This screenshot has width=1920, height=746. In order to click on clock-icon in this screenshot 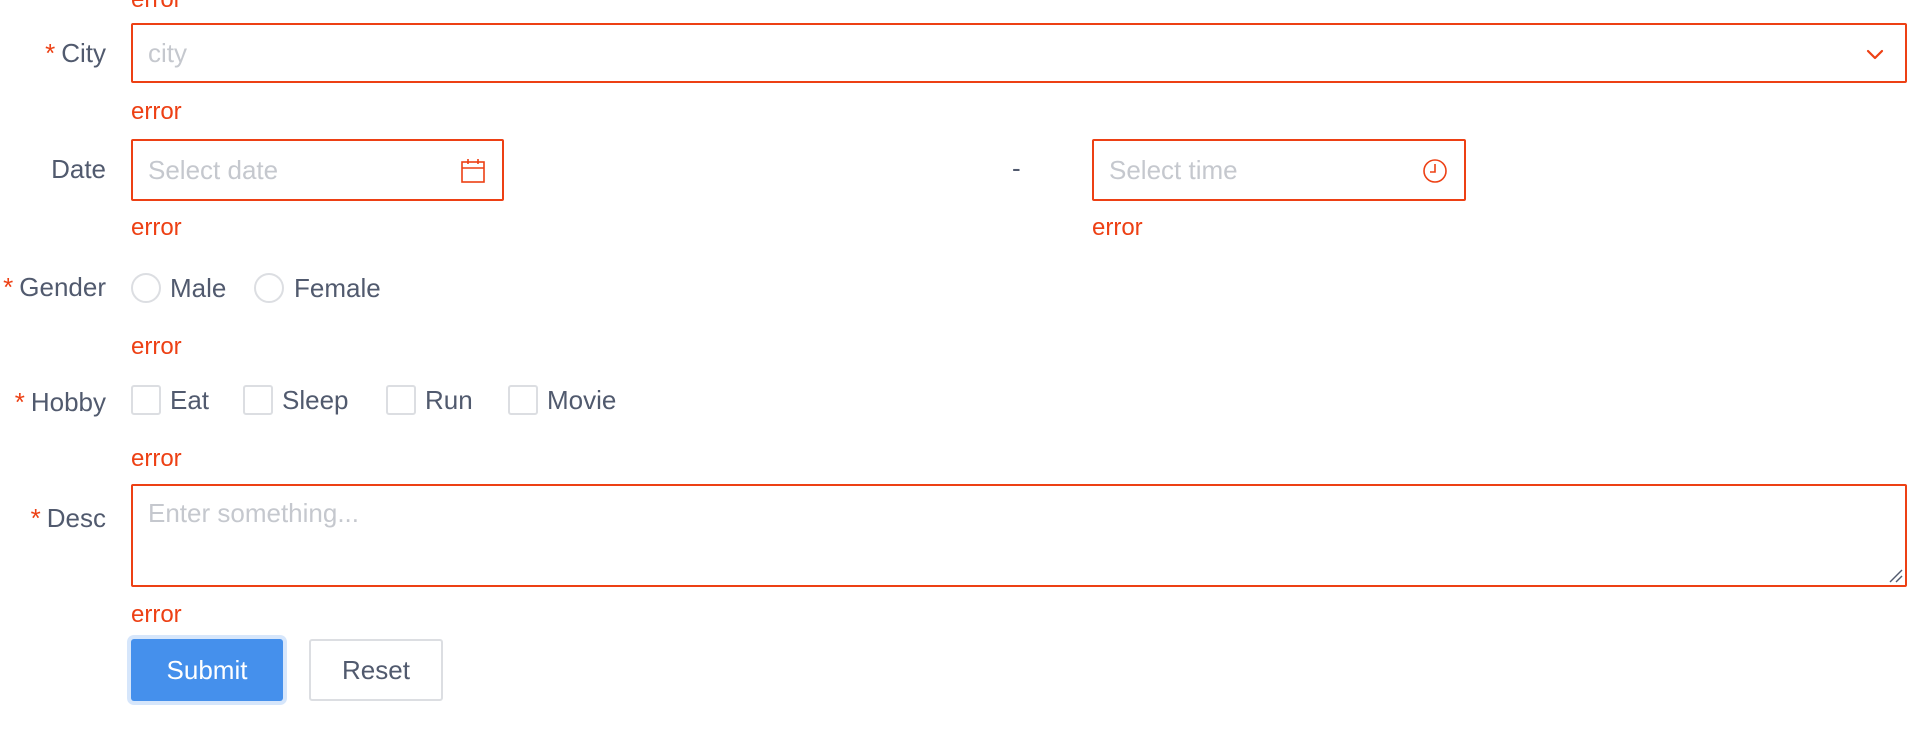, I will do `click(1435, 171)`.